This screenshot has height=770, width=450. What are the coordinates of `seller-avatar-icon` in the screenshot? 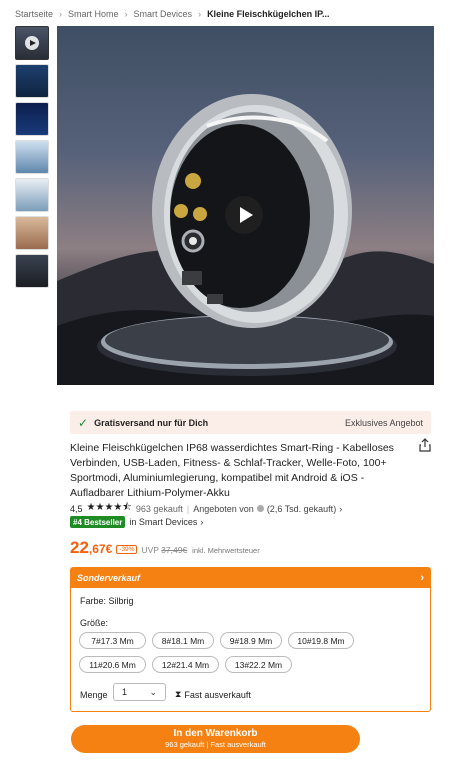 It's located at (260, 508).